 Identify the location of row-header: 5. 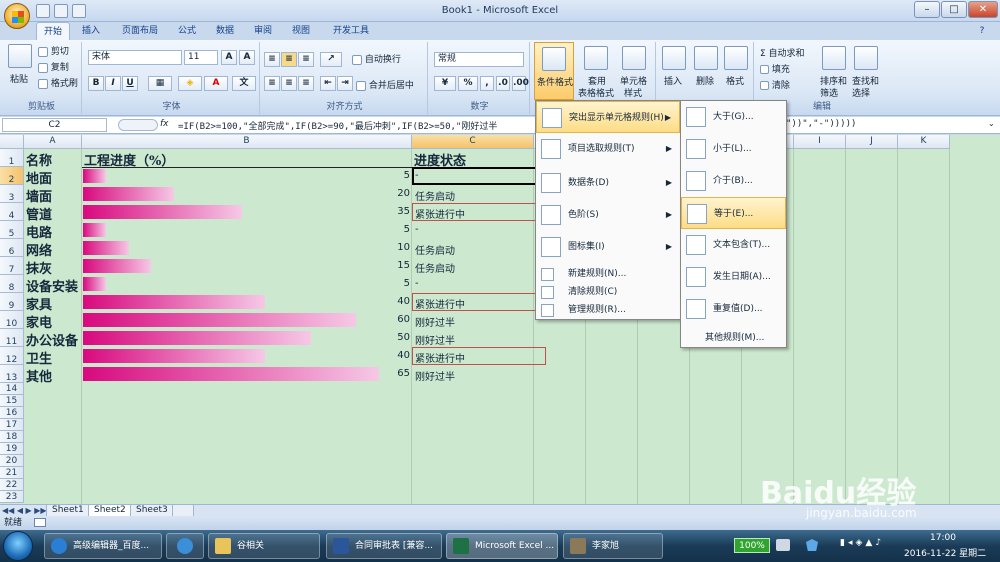
(12, 230).